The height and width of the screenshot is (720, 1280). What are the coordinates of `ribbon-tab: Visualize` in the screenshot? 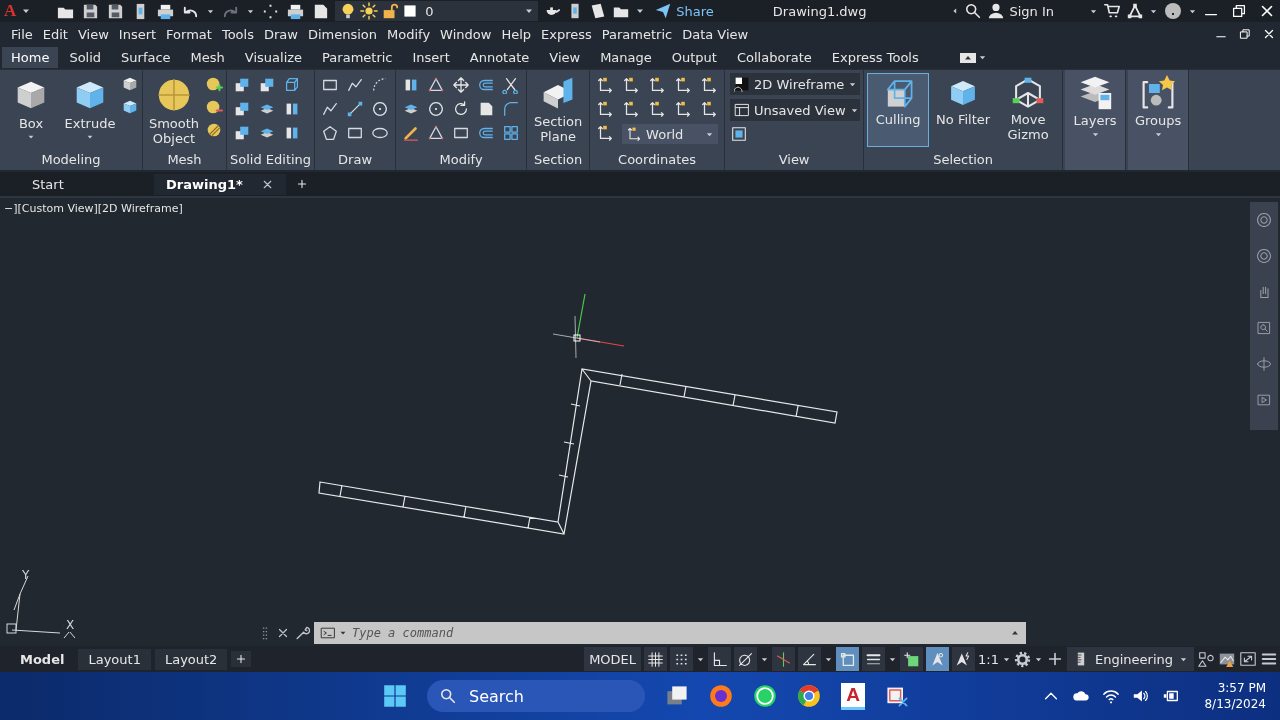 It's located at (273, 57).